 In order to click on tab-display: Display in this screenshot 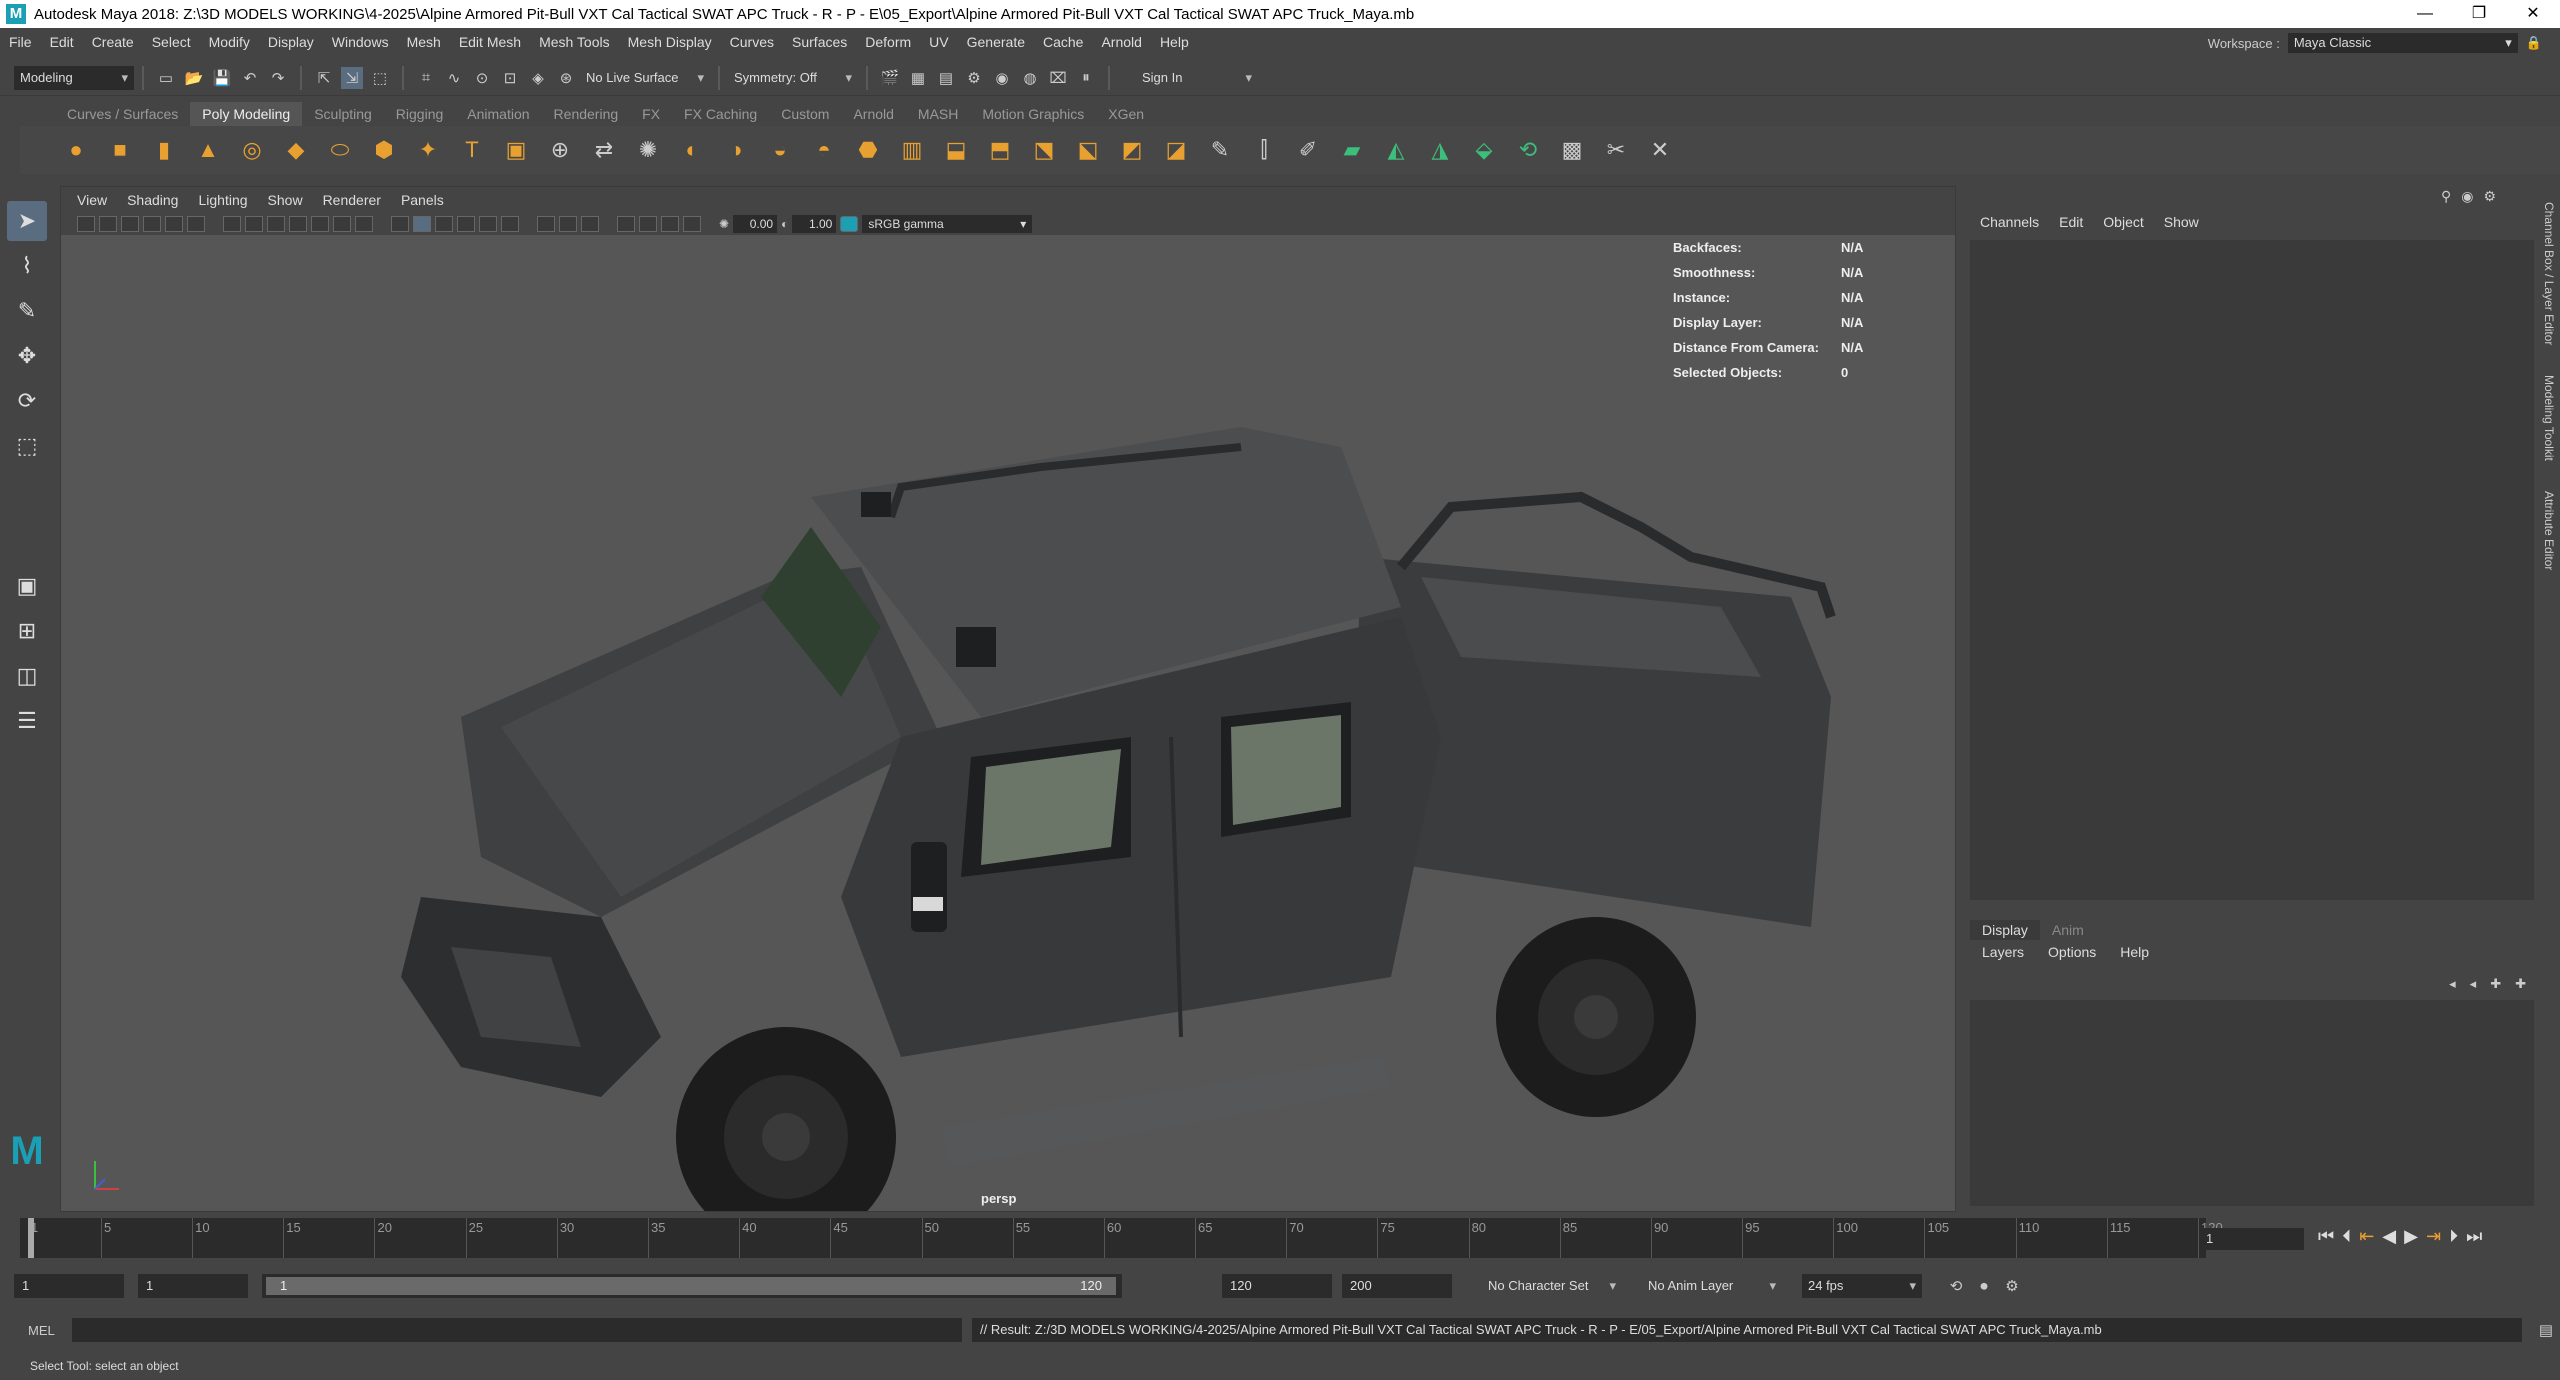, I will do `click(2005, 930)`.